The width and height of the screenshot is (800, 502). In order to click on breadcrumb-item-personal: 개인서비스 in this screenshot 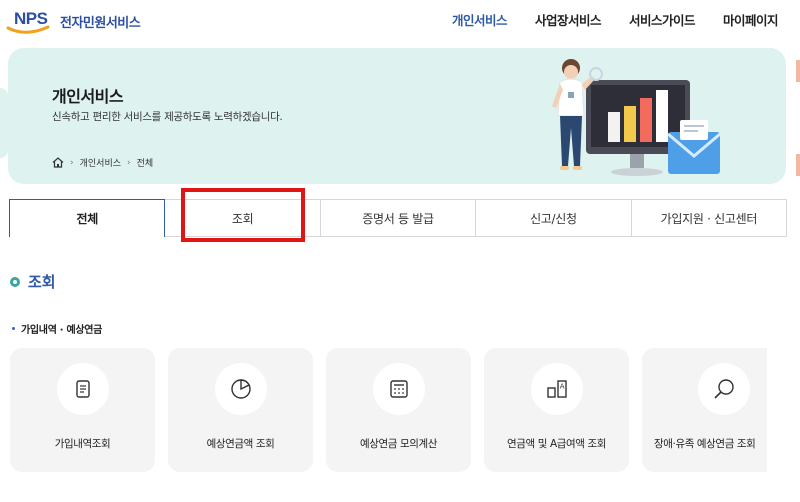, I will do `click(100, 162)`.